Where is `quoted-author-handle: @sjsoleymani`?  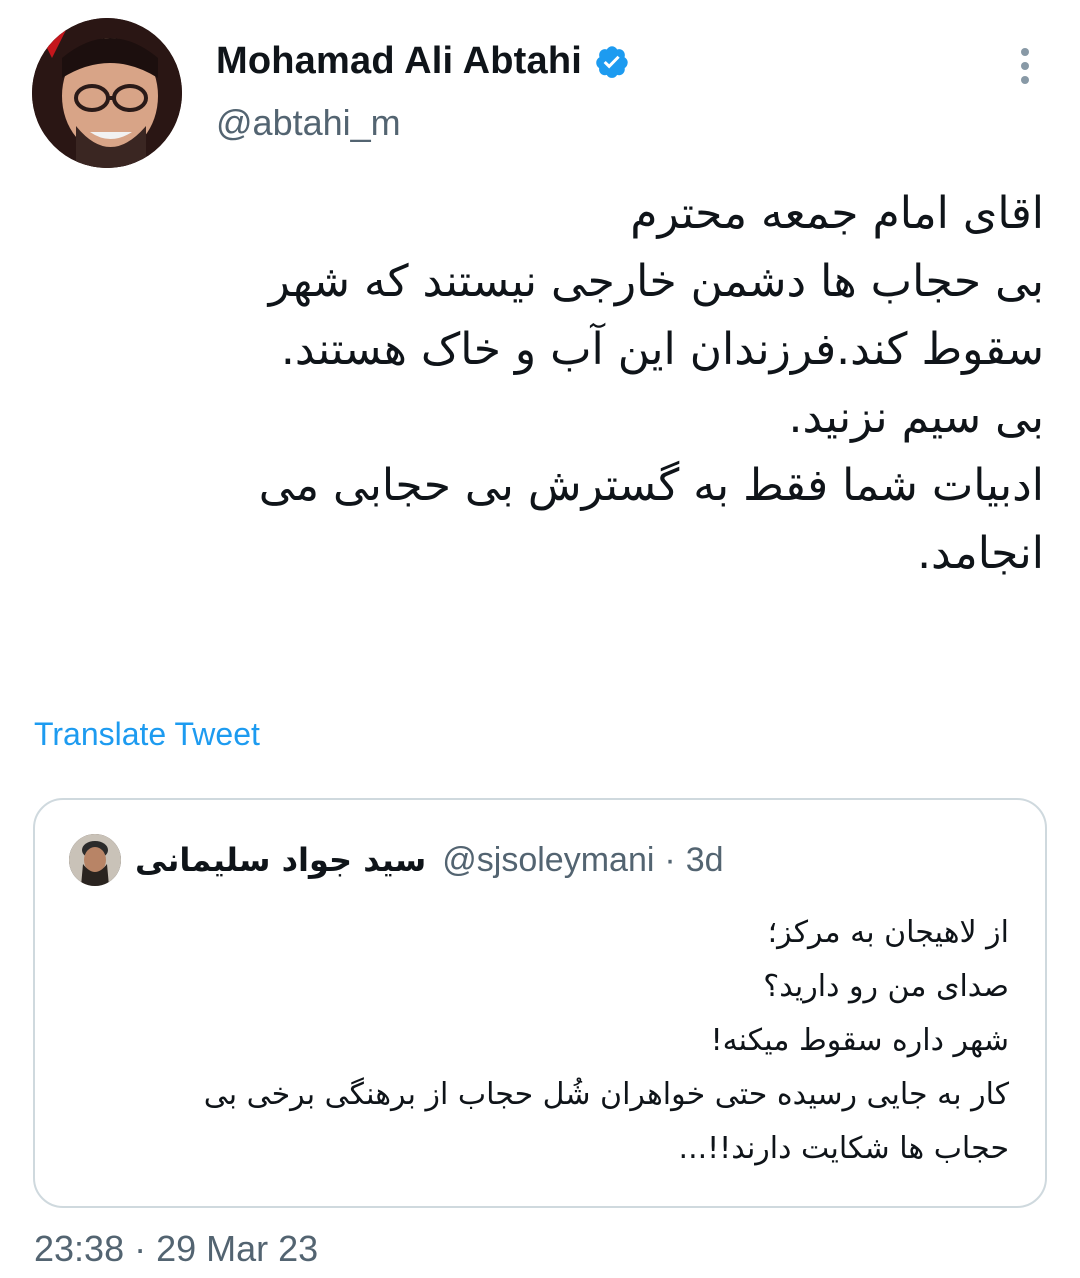 quoted-author-handle: @sjsoleymani is located at coordinates (548, 859).